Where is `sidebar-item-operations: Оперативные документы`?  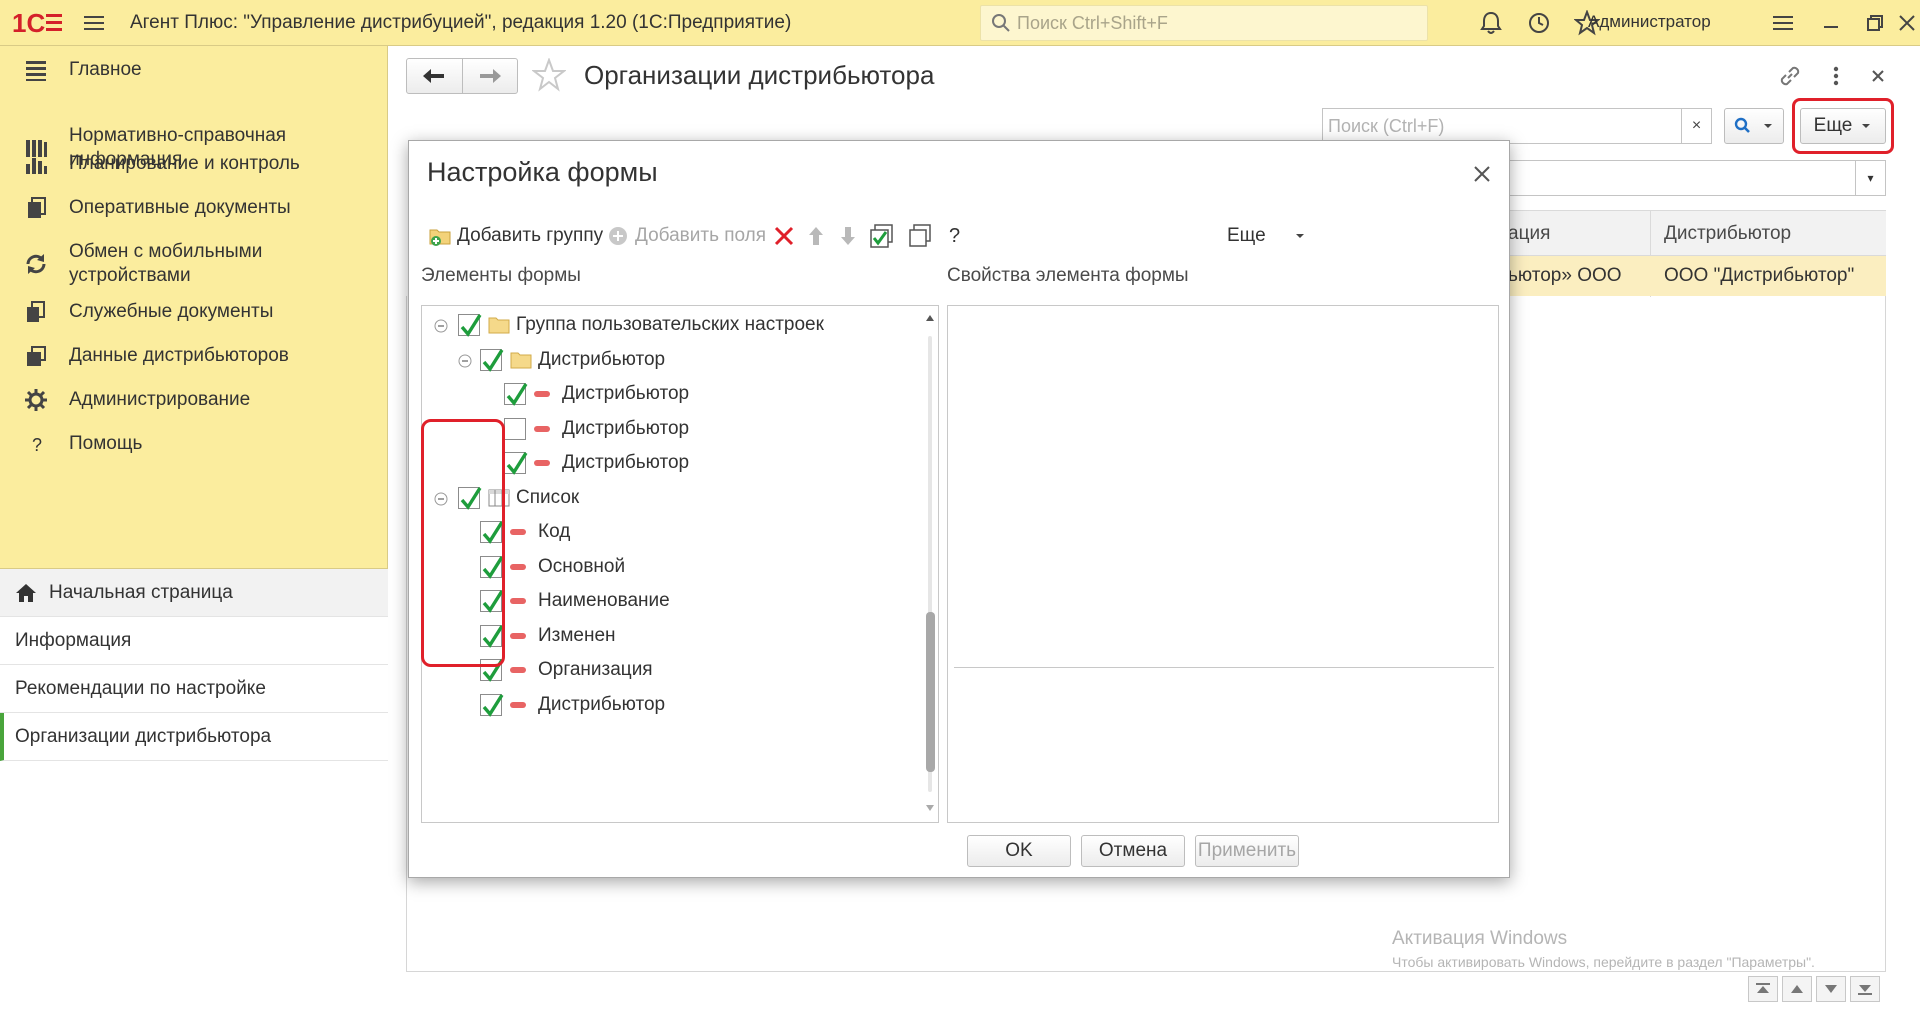 sidebar-item-operations: Оперативные документы is located at coordinates (194, 208).